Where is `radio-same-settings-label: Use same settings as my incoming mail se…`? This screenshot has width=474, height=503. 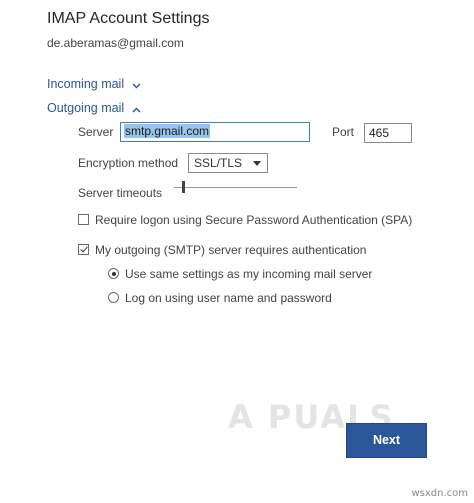
radio-same-settings-label: Use same settings as my incoming mail se… is located at coordinates (249, 274).